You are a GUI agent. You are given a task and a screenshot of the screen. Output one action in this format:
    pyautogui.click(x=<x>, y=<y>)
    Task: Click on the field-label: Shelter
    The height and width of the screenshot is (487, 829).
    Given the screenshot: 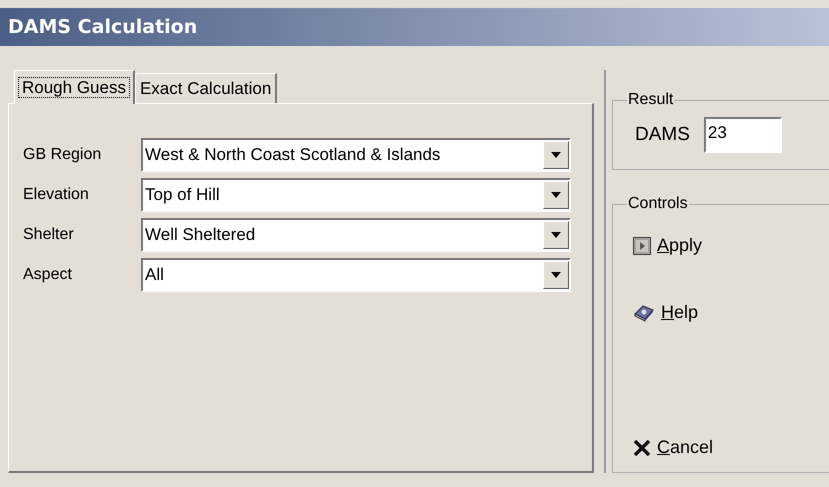 What is the action you would take?
    pyautogui.click(x=49, y=235)
    